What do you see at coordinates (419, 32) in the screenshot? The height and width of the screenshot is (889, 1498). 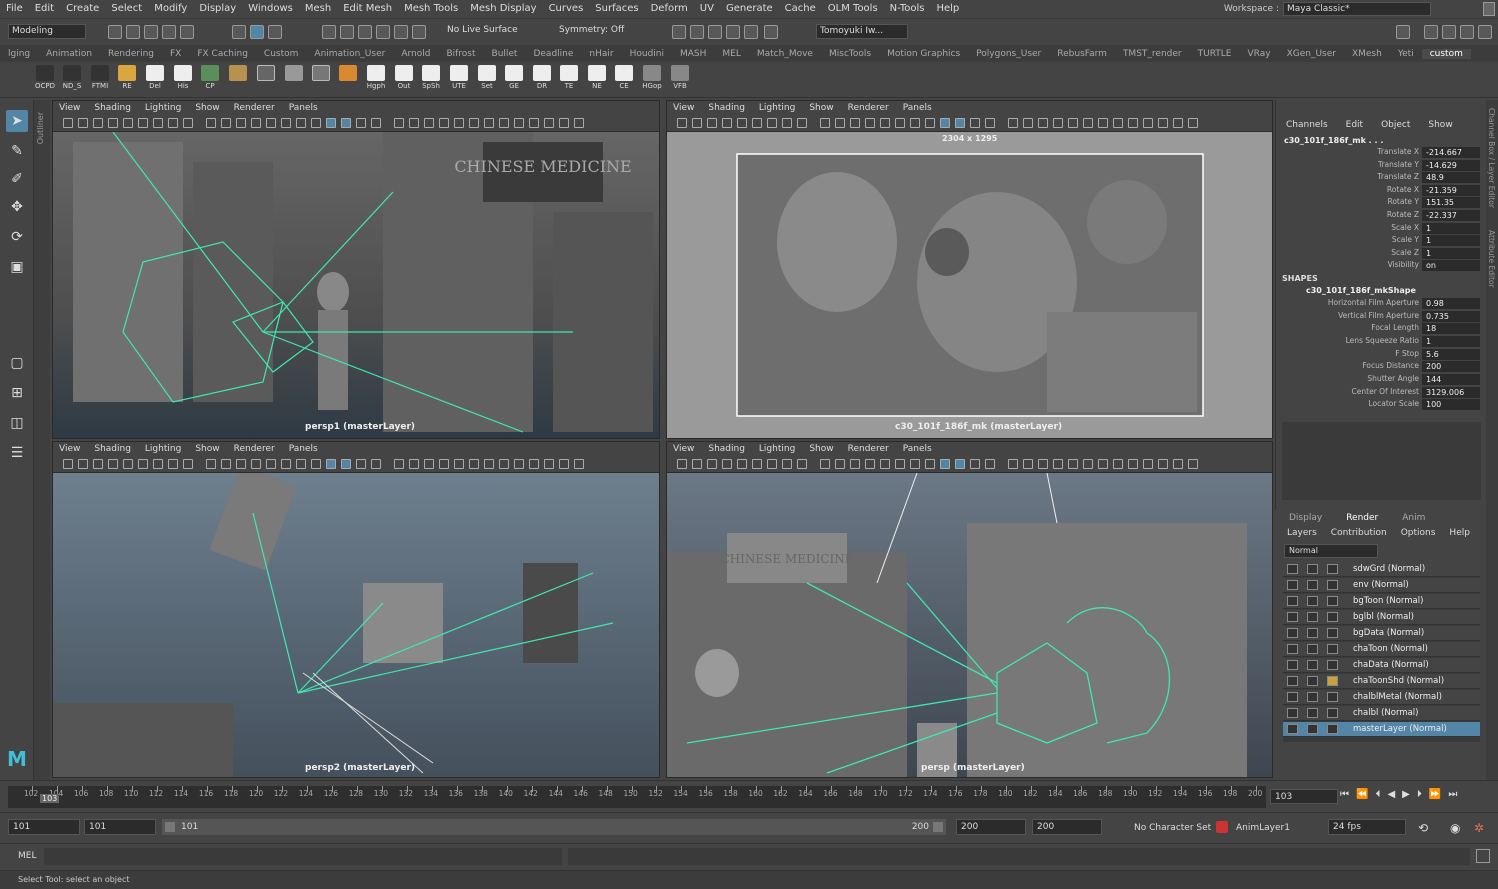 I see `snap-vertex-icon` at bounding box center [419, 32].